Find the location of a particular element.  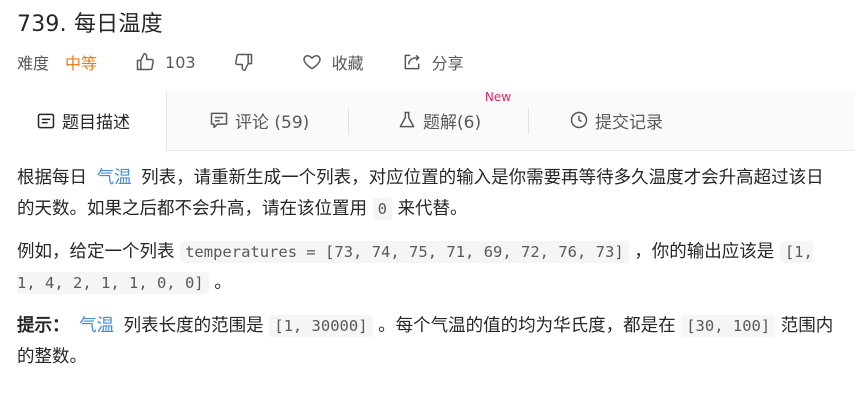

tab-comments: 评论 (59) is located at coordinates (259, 120).